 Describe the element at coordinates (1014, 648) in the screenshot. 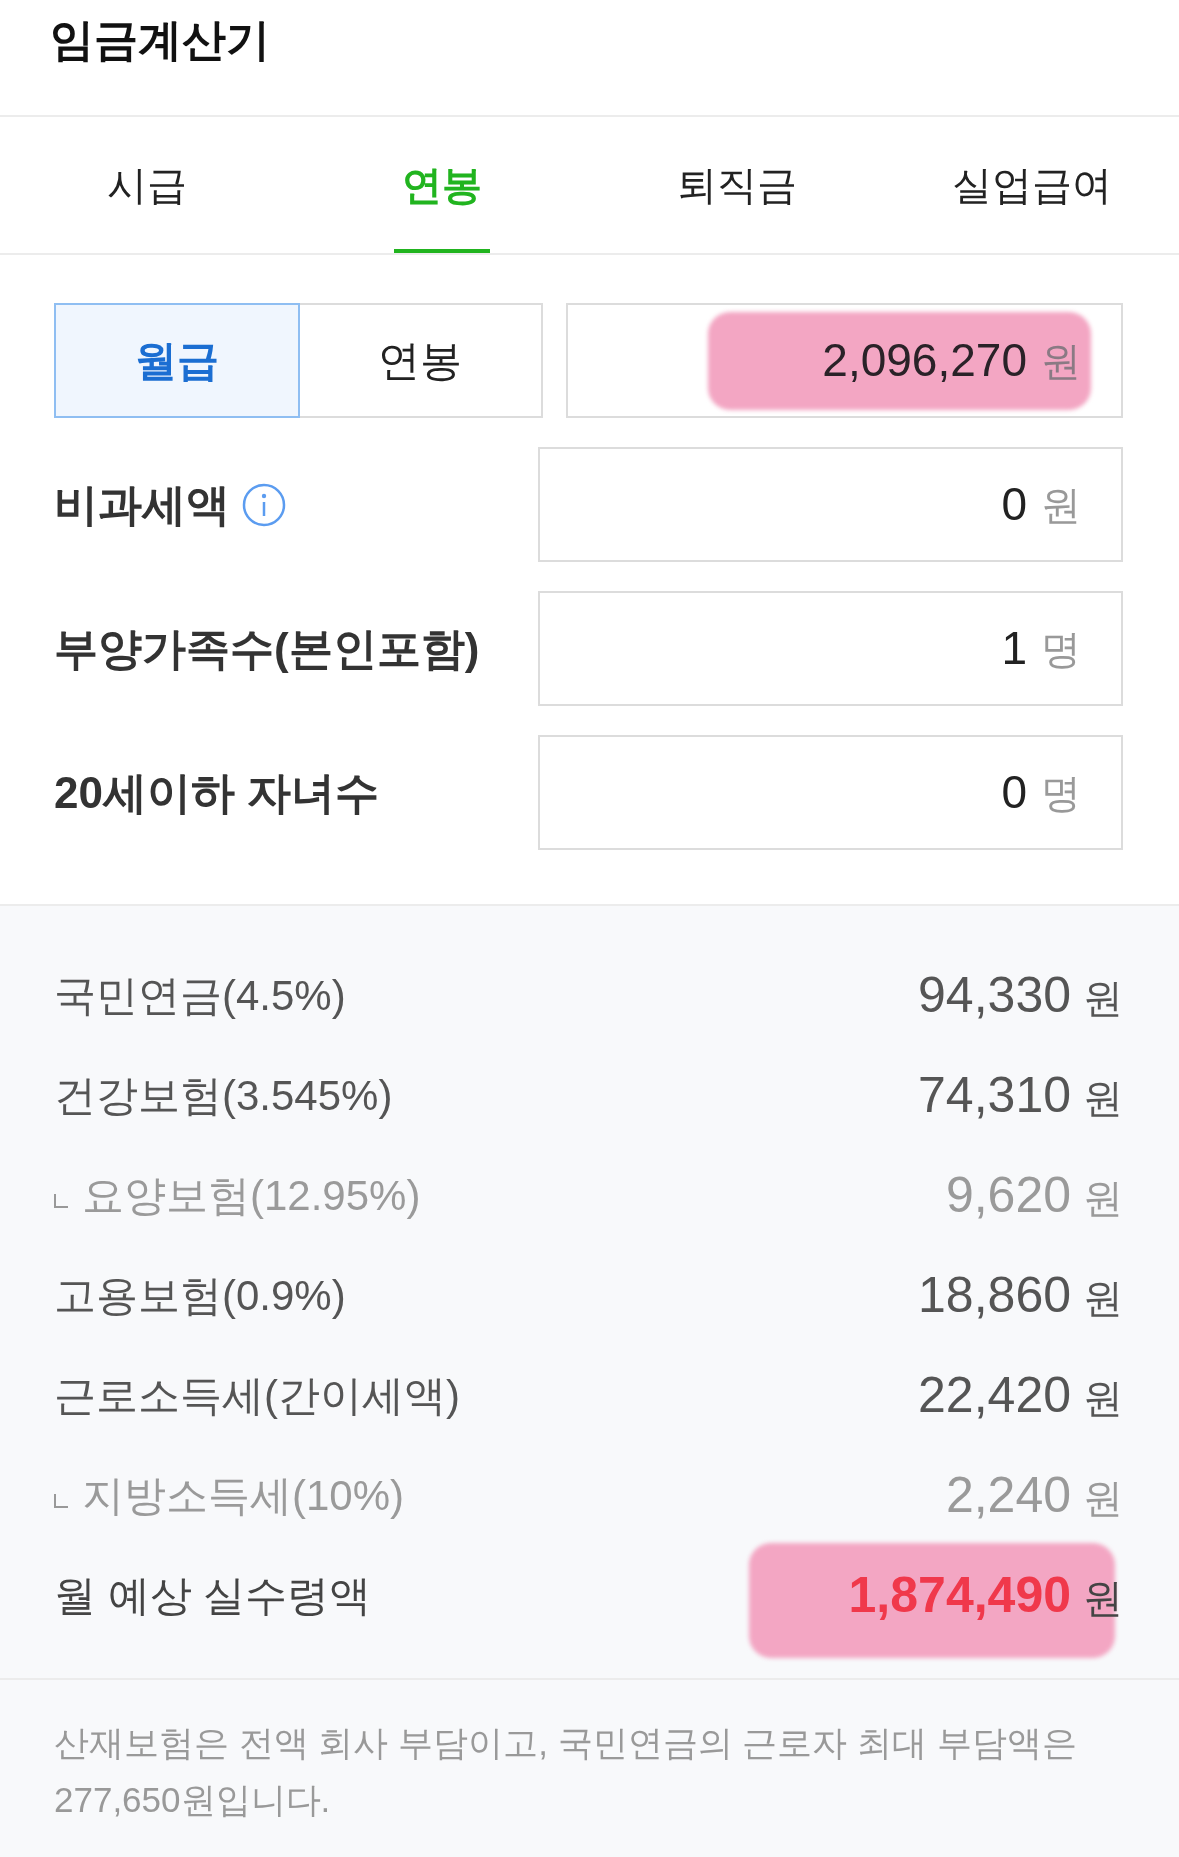

I see `input-value: 1` at that location.